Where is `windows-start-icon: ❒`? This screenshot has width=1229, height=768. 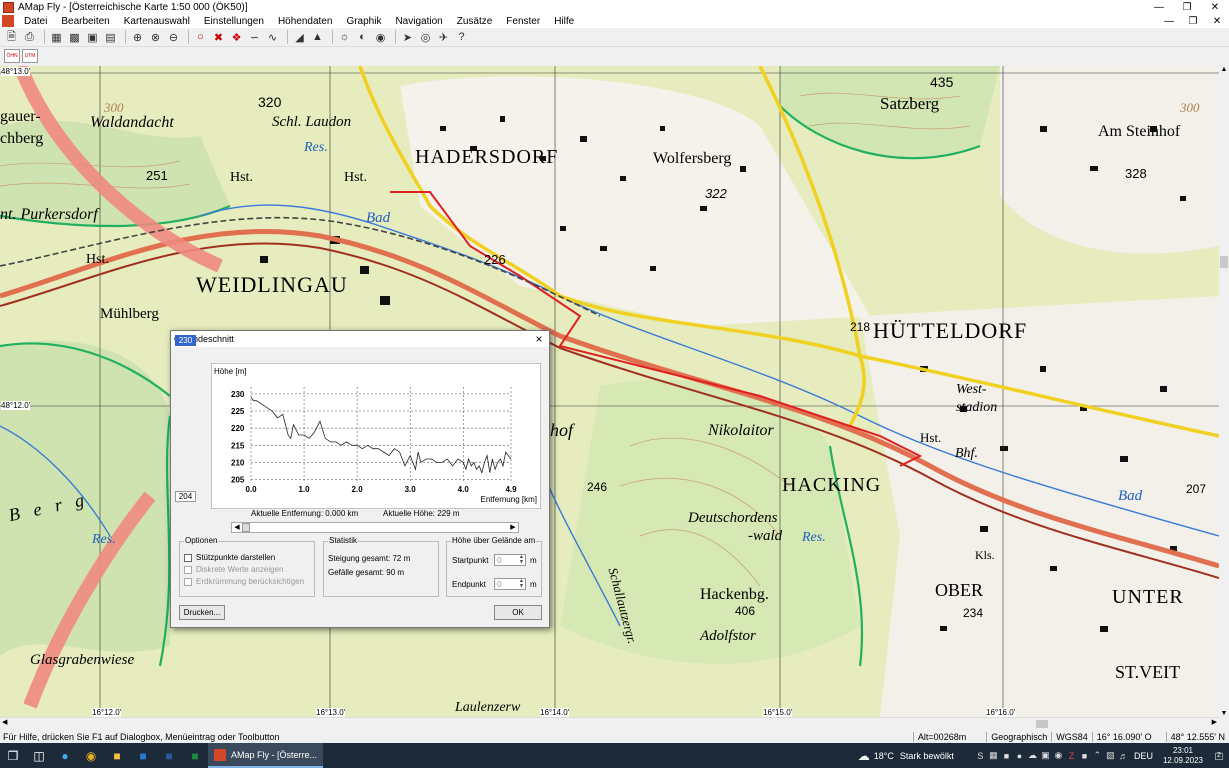
windows-start-icon: ❒ is located at coordinates (13, 755).